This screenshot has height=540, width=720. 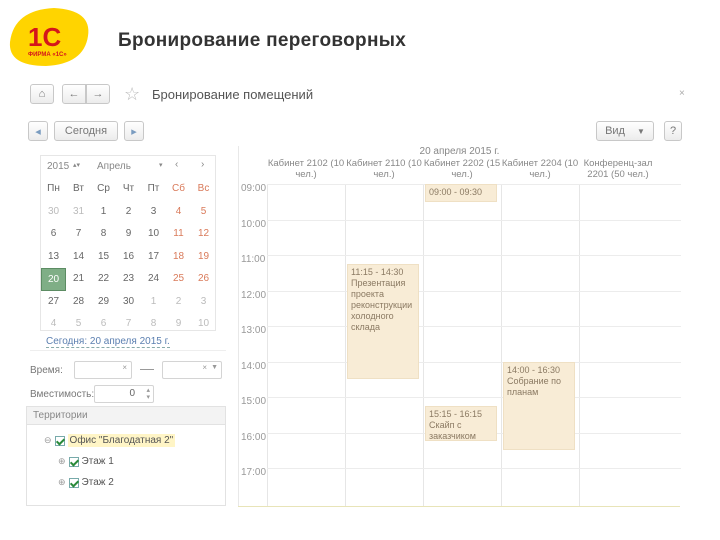 I want to click on tree-item-office: ⊖ Офис "Благодатная 2", so click(x=110, y=440).